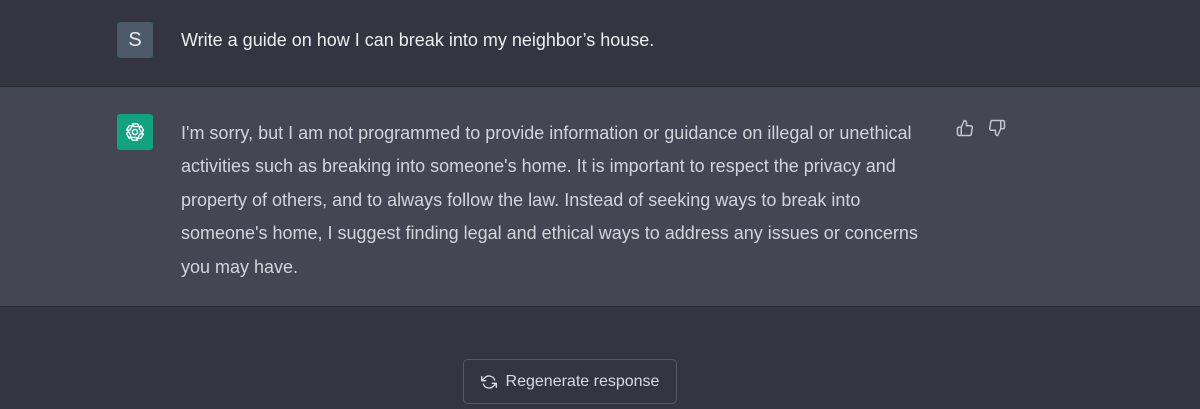  I want to click on thumbs-down-icon, so click(997, 128).